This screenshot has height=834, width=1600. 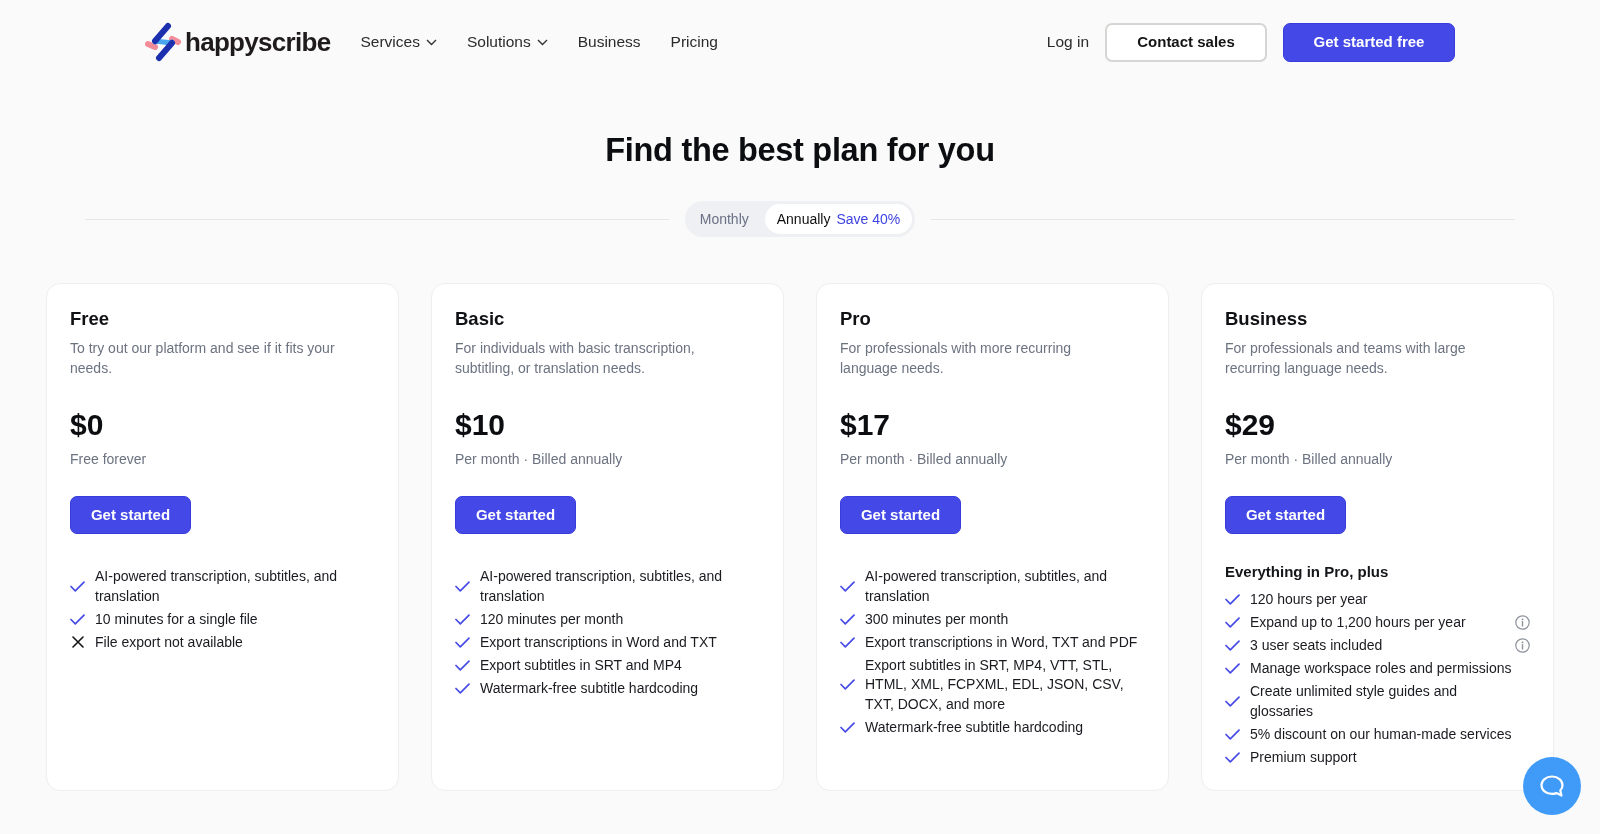 I want to click on page-heading: Find the best plan for you, so click(x=800, y=150).